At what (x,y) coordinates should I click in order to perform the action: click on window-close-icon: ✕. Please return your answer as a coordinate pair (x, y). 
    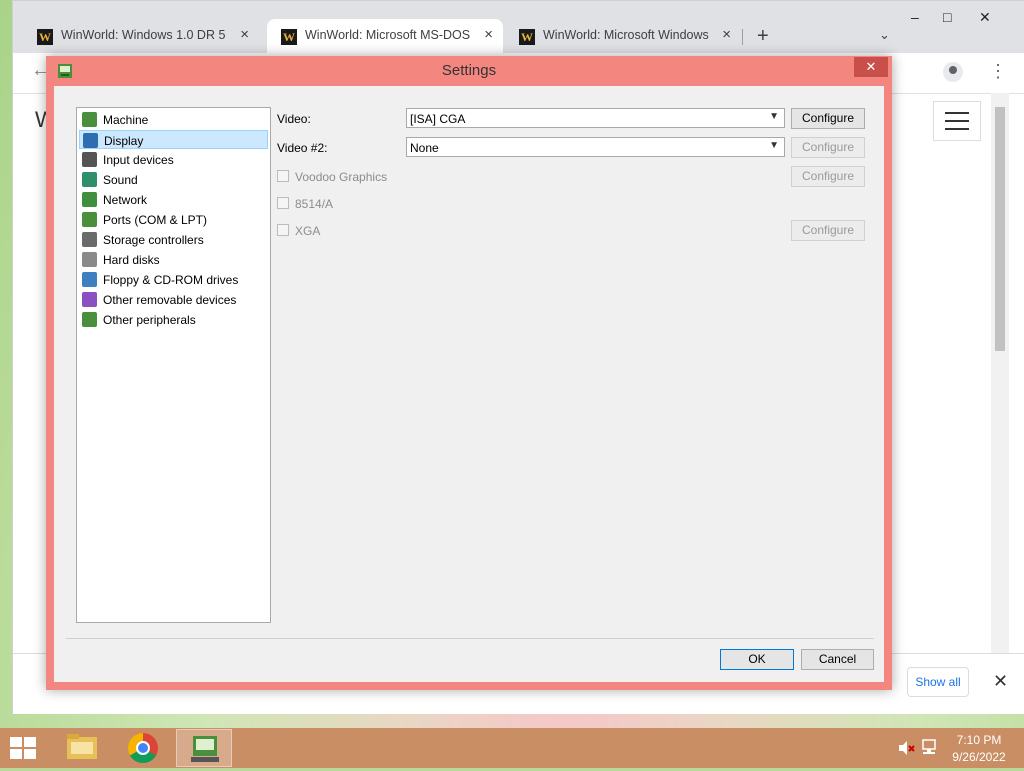
    Looking at the image, I should click on (985, 17).